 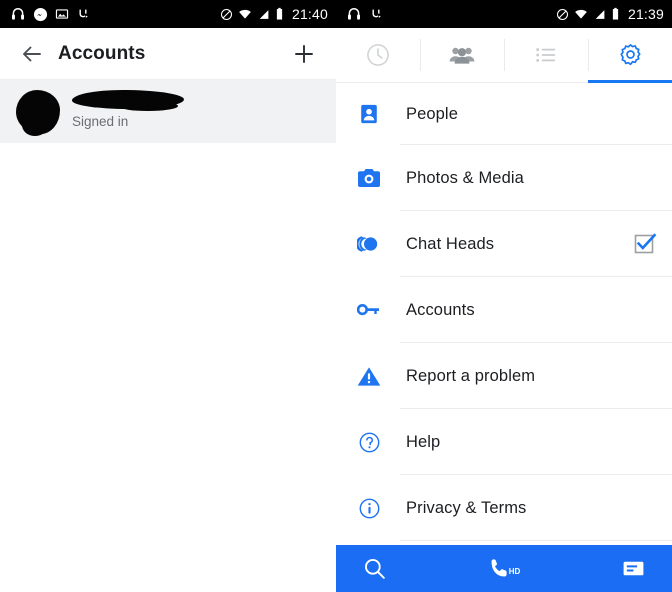 I want to click on left-status-notifications, so click(x=115, y=14).